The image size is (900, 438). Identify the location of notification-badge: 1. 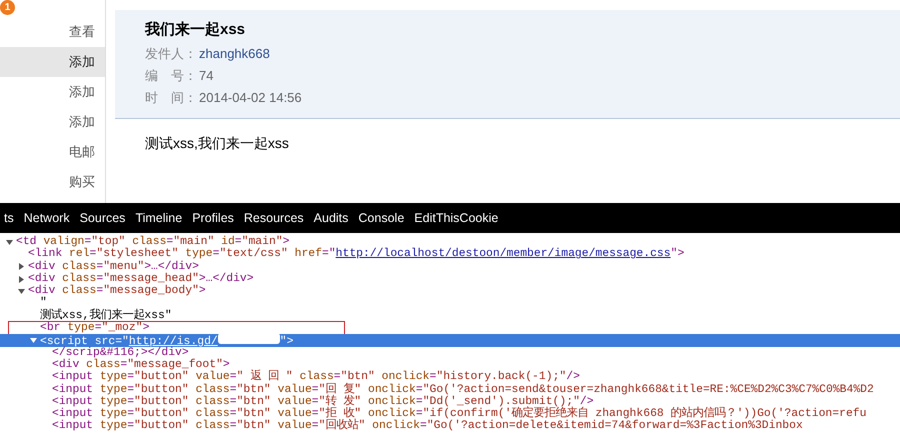
(7, 7).